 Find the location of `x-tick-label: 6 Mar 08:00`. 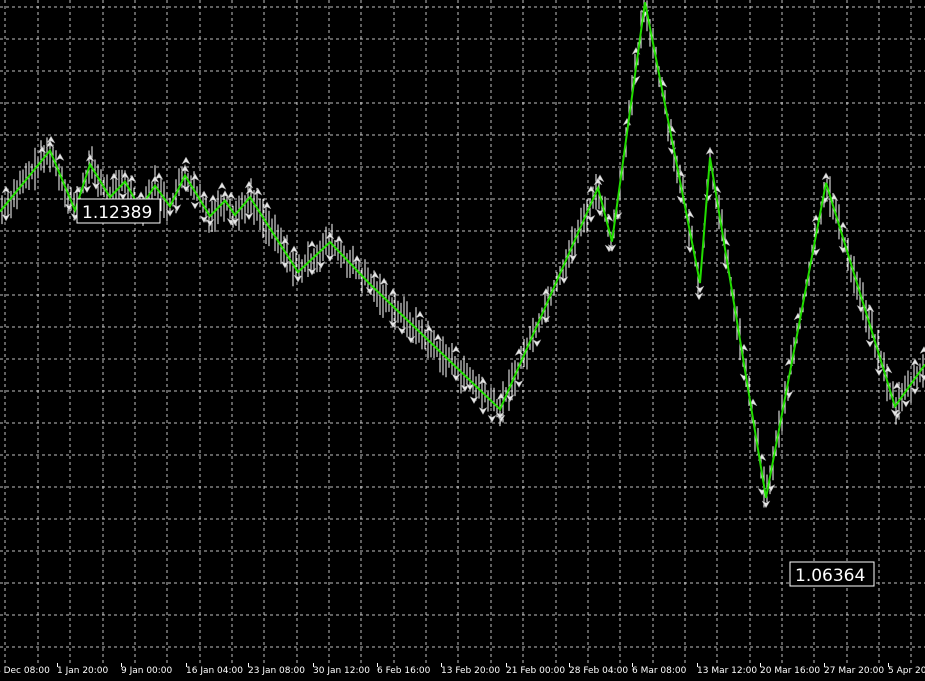

x-tick-label: 6 Mar 08:00 is located at coordinates (659, 671).